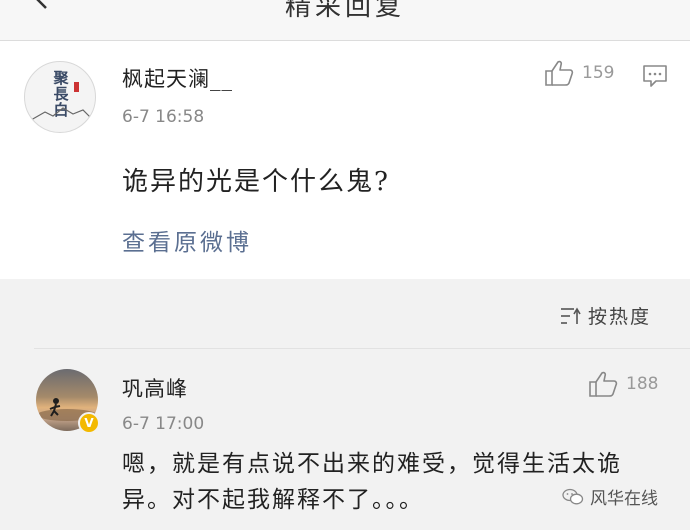 The height and width of the screenshot is (530, 690). What do you see at coordinates (620, 317) in the screenshot?
I see `sort-label: 按热度` at bounding box center [620, 317].